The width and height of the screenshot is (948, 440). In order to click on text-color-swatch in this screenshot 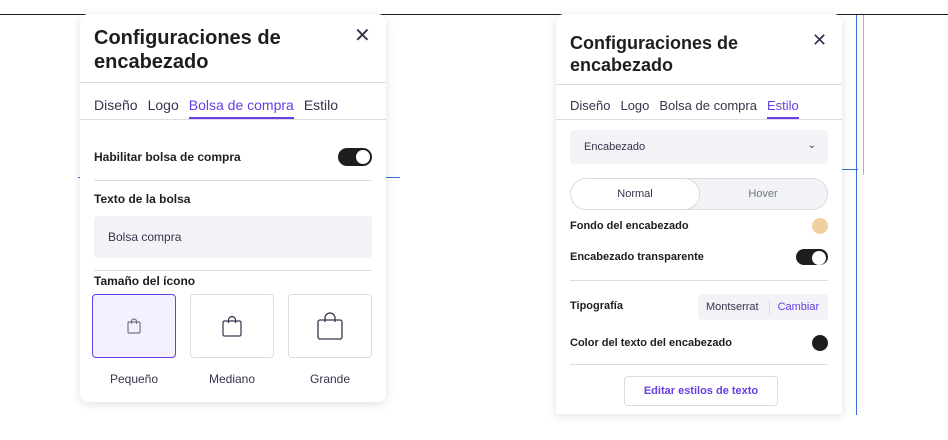, I will do `click(820, 343)`.